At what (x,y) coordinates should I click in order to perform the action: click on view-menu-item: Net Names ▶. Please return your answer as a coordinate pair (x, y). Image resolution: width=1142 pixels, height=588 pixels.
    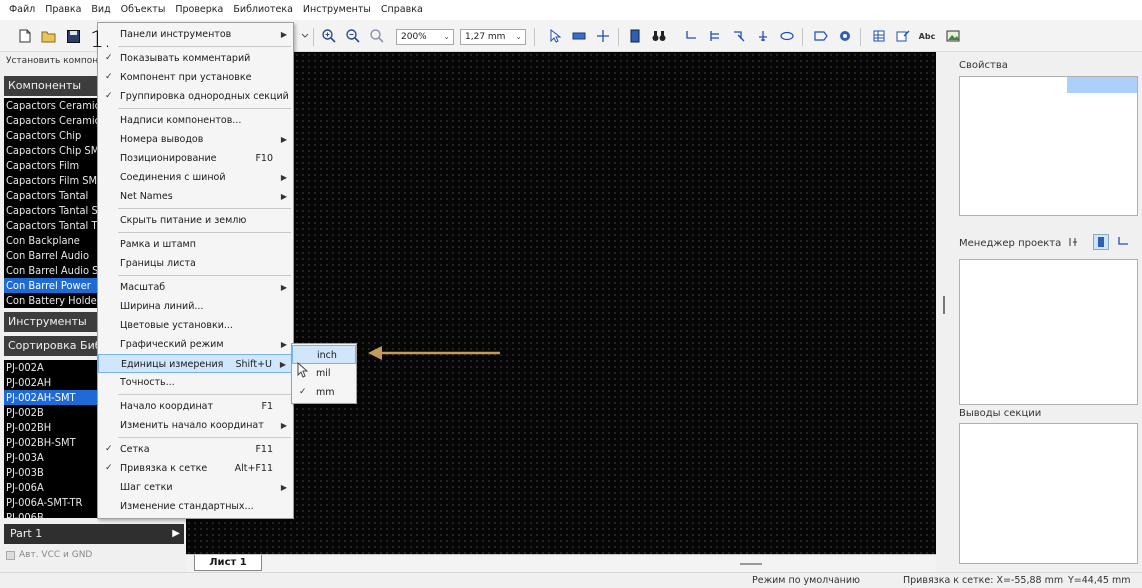
    Looking at the image, I should click on (195, 196).